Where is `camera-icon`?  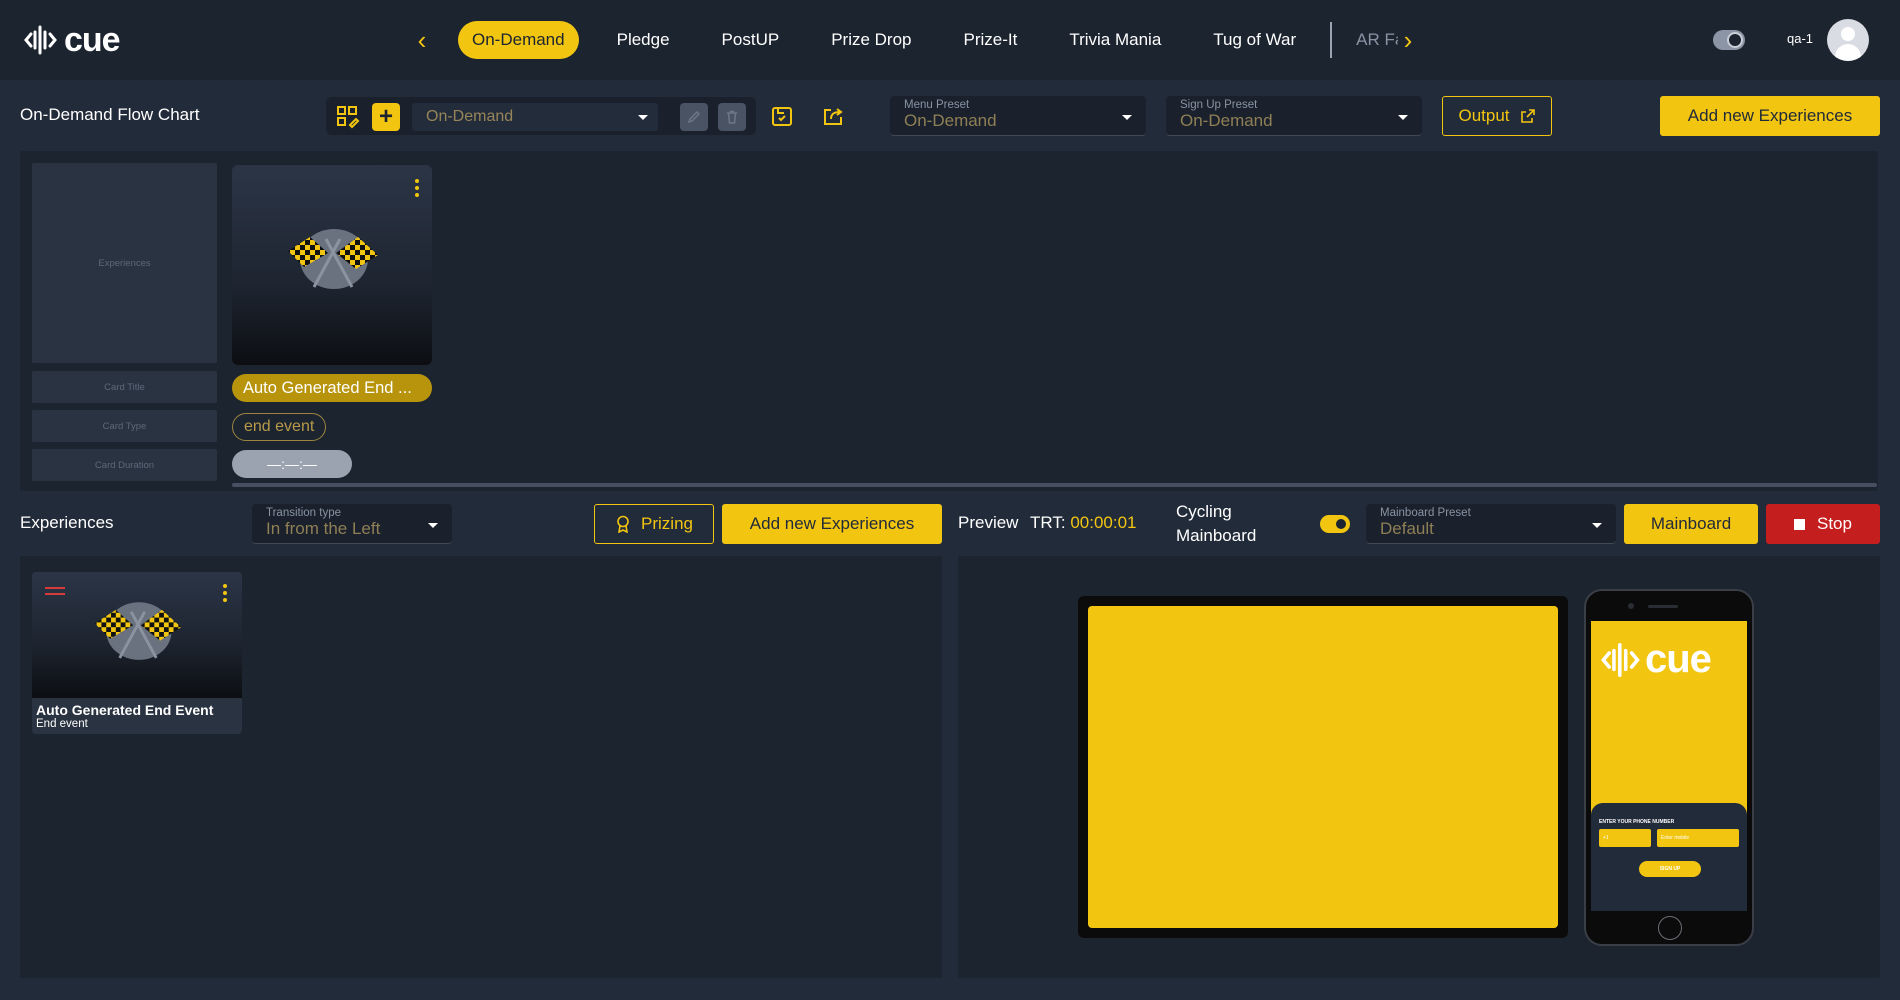
camera-icon is located at coordinates (1631, 606).